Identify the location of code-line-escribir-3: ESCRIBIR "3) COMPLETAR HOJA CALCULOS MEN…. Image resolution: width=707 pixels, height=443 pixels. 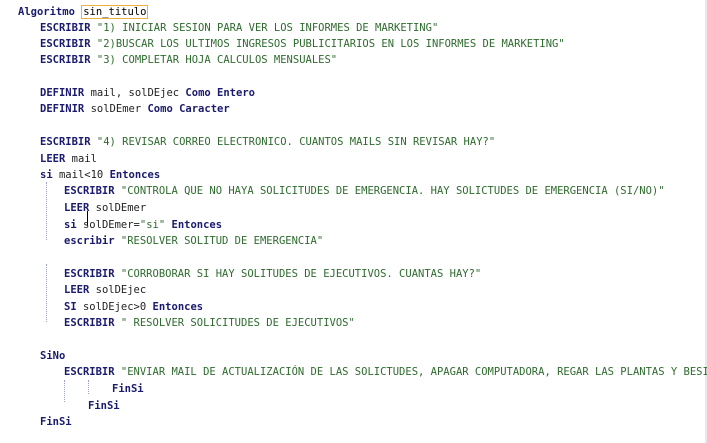
(188, 60).